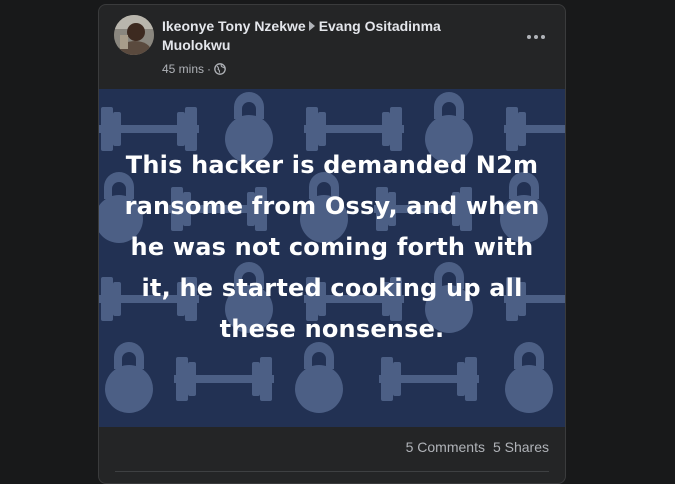 The image size is (675, 484). What do you see at coordinates (311, 26) in the screenshot?
I see `triangle-right-icon` at bounding box center [311, 26].